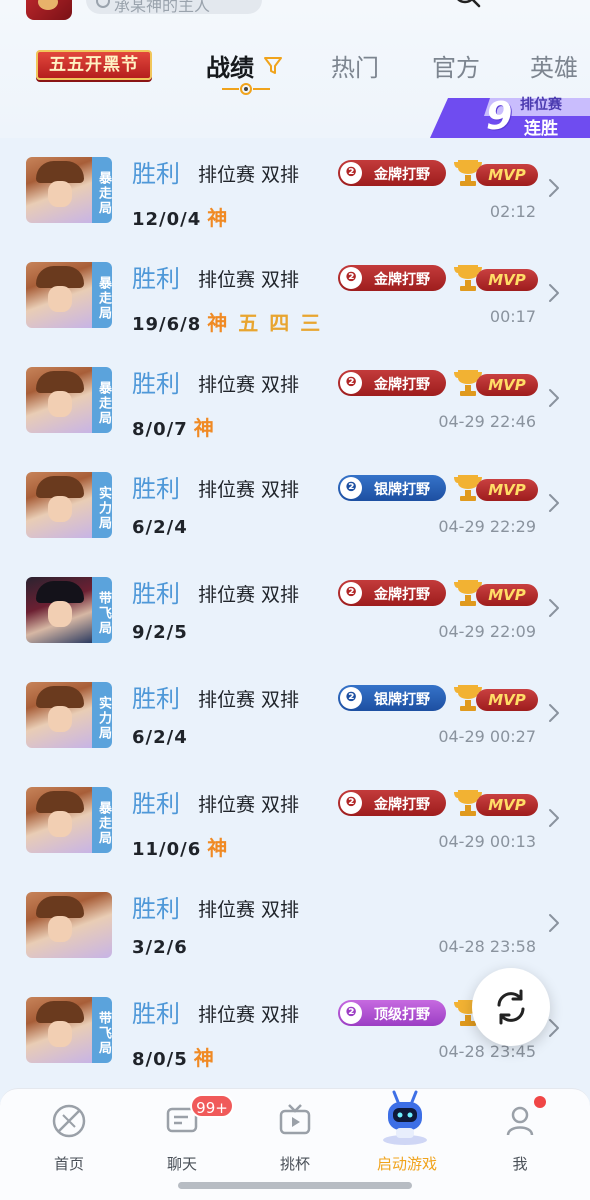 This screenshot has height=1200, width=590. What do you see at coordinates (273, 65) in the screenshot?
I see `filter-icon` at bounding box center [273, 65].